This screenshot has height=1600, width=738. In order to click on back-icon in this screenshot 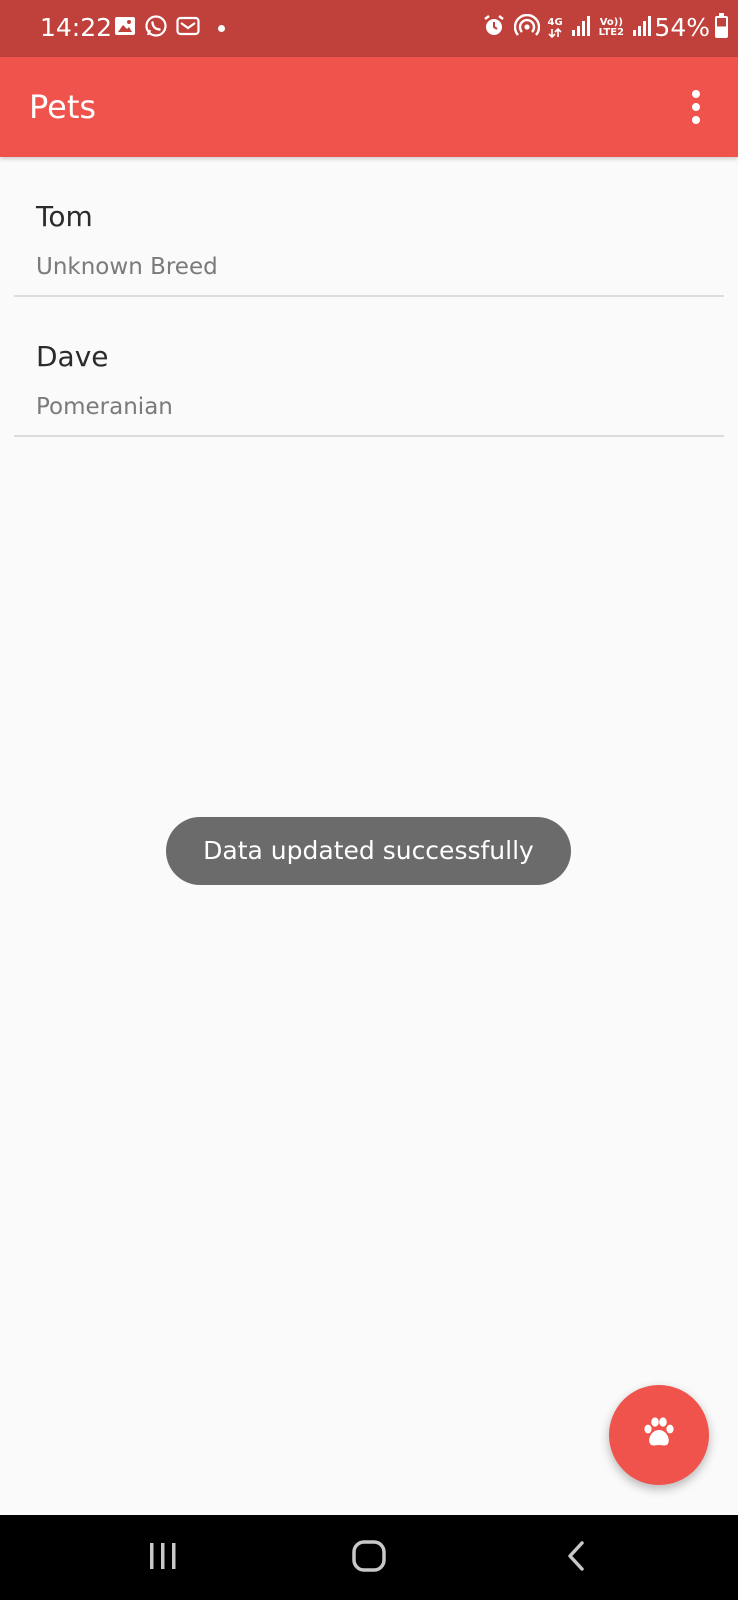, I will do `click(576, 1558)`.